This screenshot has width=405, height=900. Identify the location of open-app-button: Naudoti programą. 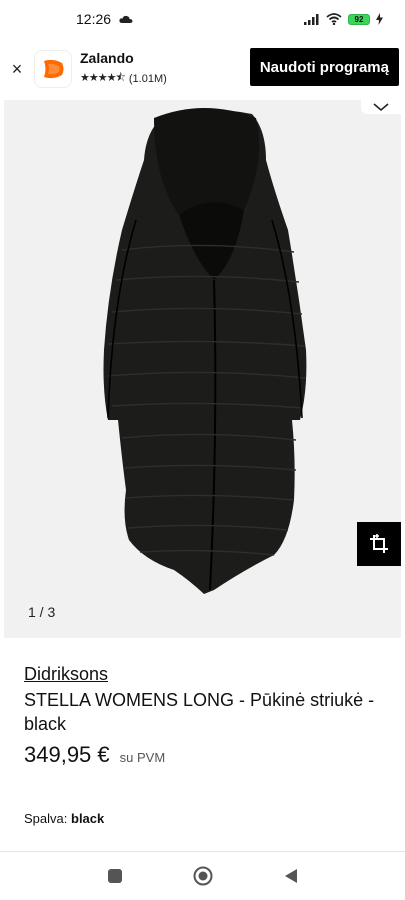
(324, 67).